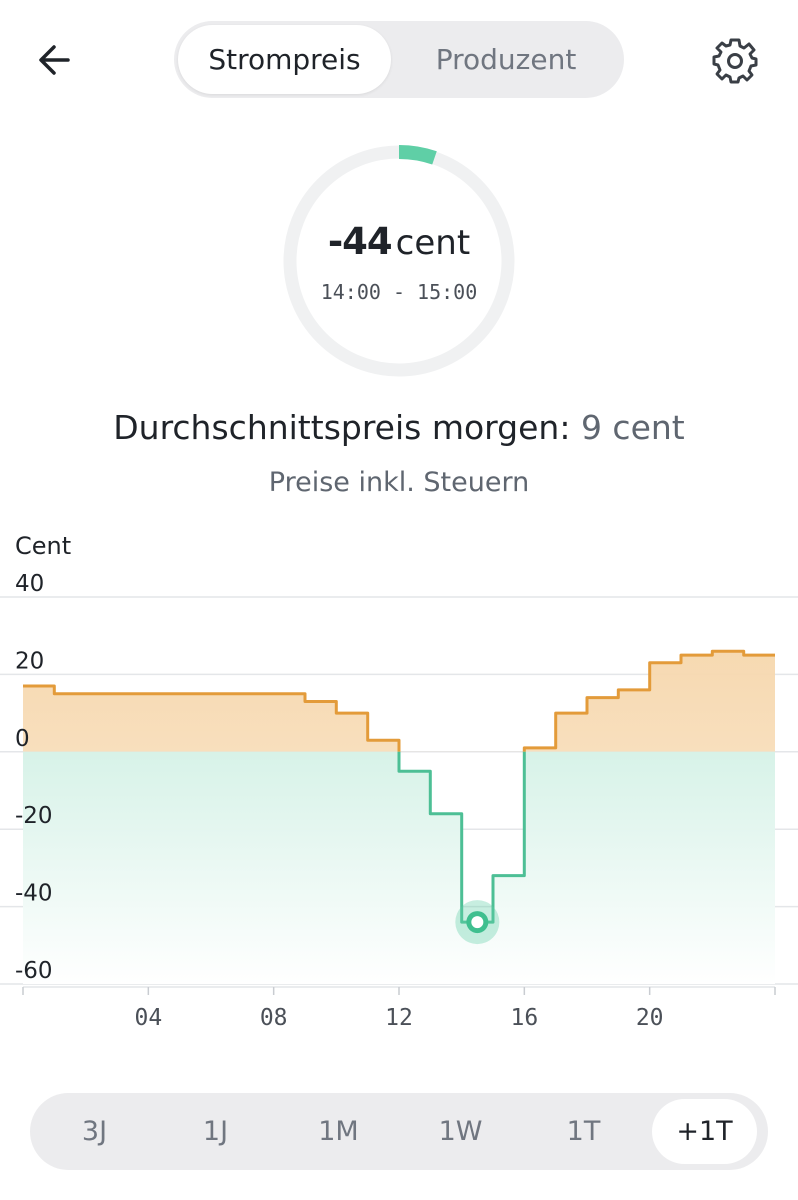 Image resolution: width=798 pixels, height=1200 pixels. Describe the element at coordinates (524, 1018) in the screenshot. I see `x-tick-label: 16` at that location.